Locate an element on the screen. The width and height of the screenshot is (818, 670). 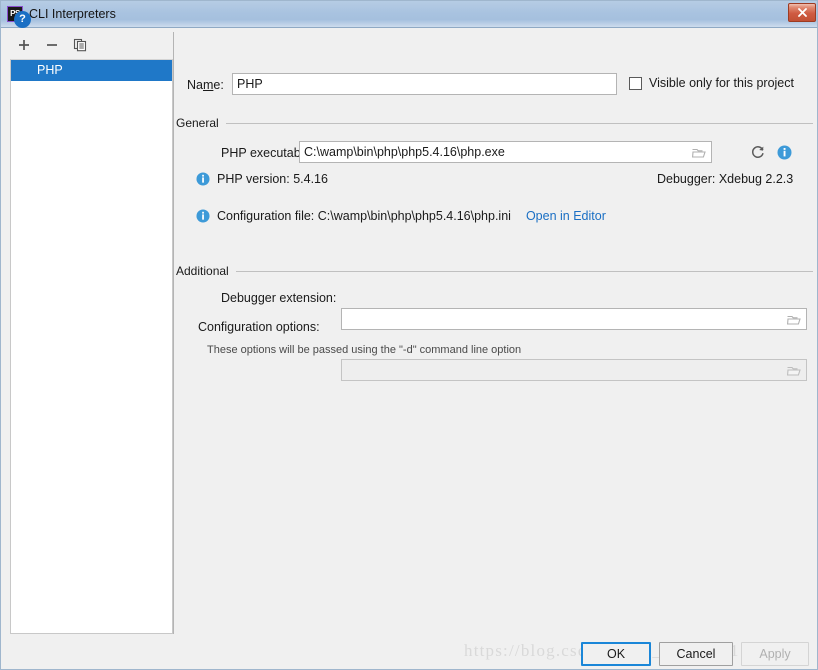
php-version-text: PHP version: 5.4.16 is located at coordinates (272, 179).